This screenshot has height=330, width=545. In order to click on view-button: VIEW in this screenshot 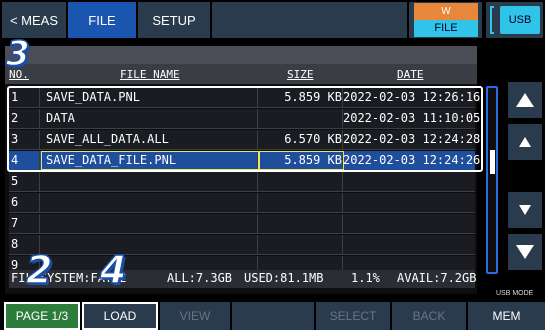, I will do `click(195, 316)`.